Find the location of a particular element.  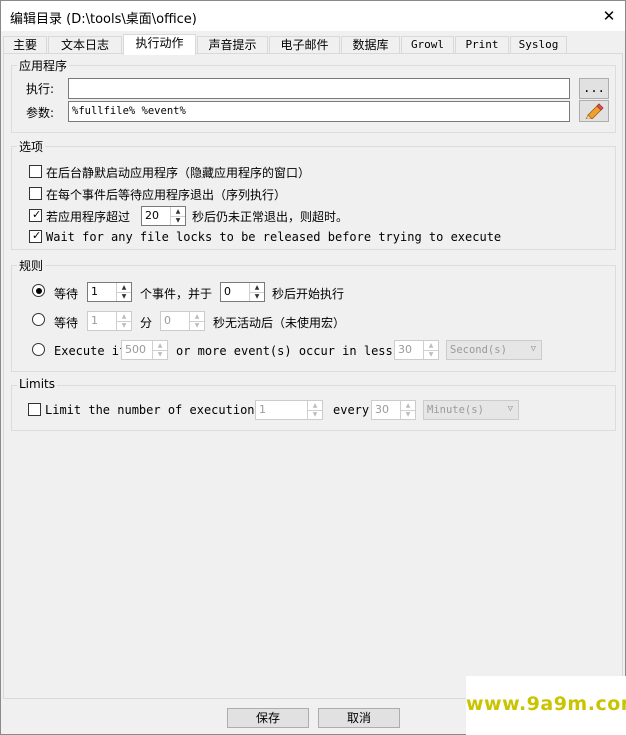

pencil-eraser-icon is located at coordinates (594, 111).